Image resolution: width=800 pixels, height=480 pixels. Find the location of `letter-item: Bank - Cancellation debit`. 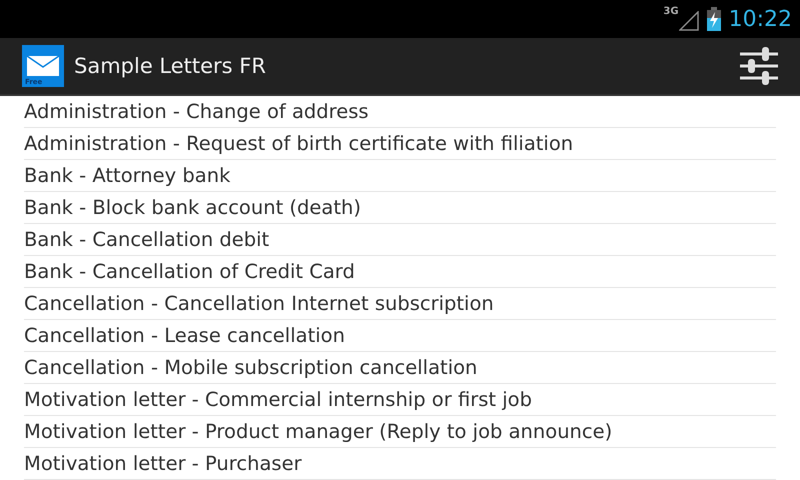

letter-item: Bank - Cancellation debit is located at coordinates (400, 240).